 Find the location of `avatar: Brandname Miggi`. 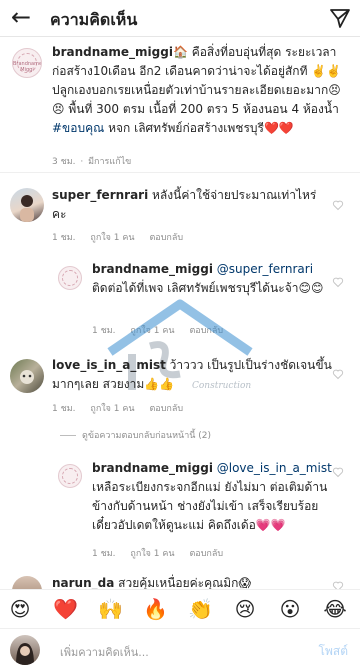

avatar: Brandname Miggi is located at coordinates (27, 63).